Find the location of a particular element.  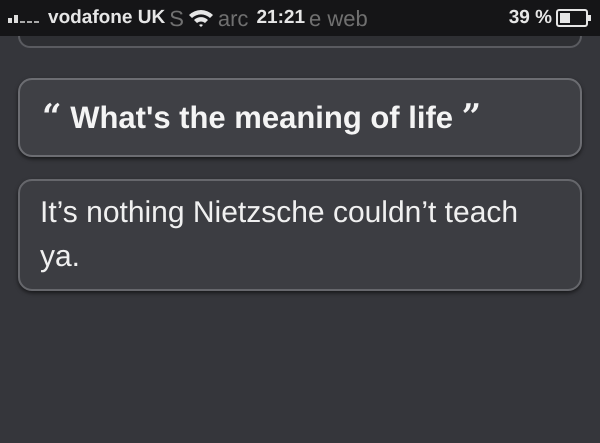

ghost-text: arc is located at coordinates (233, 18).